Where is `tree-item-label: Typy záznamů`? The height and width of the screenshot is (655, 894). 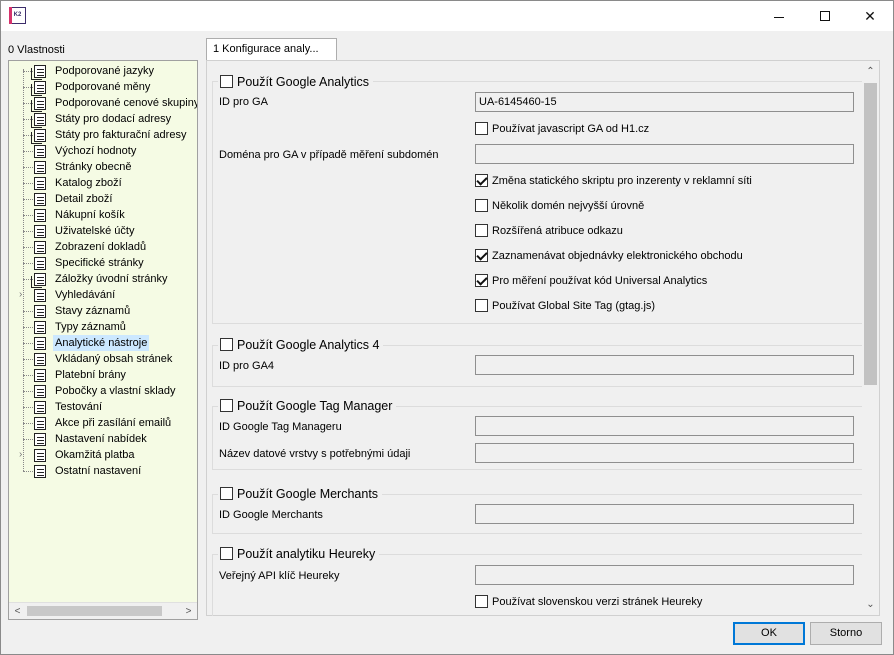 tree-item-label: Typy záznamů is located at coordinates (90, 327).